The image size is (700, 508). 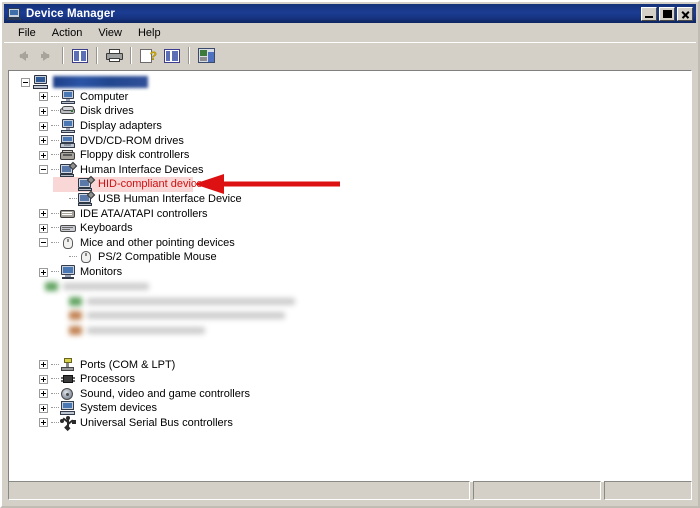 I want to click on tree-item-label: Processors, so click(x=108, y=379).